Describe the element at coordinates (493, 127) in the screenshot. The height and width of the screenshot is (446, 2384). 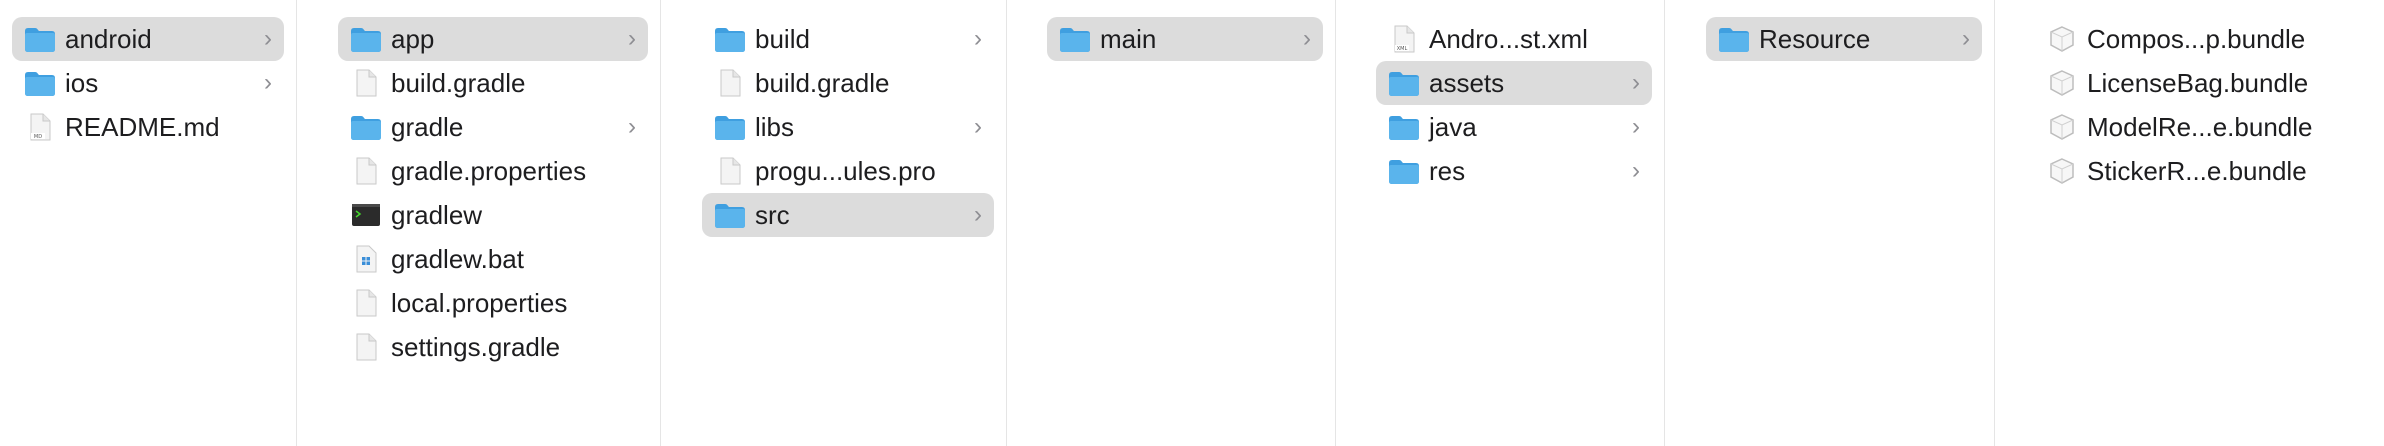
I see `folder-row: gradle ›` at that location.